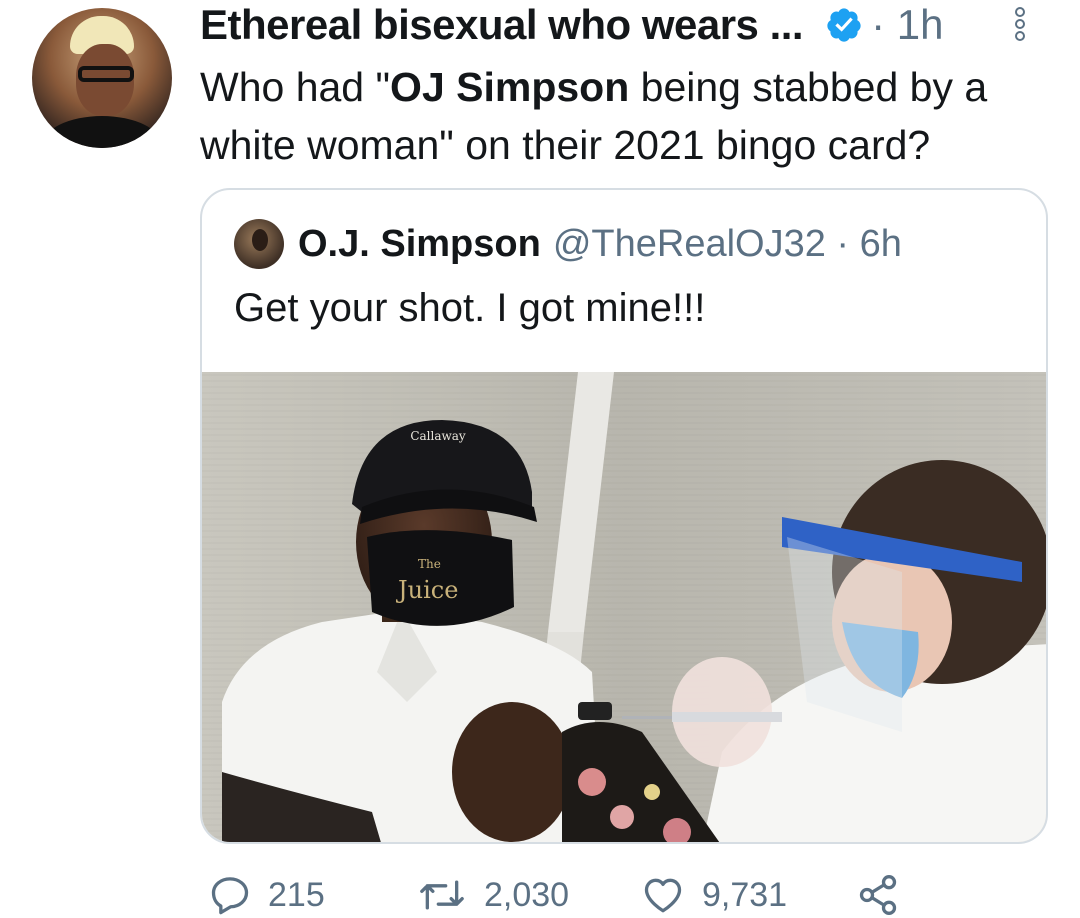  I want to click on like-count: 9,731, so click(745, 894).